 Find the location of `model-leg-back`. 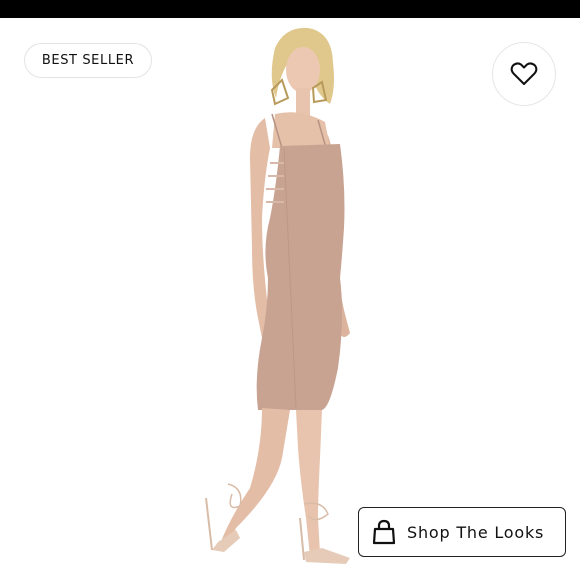

model-leg-back is located at coordinates (255, 478).